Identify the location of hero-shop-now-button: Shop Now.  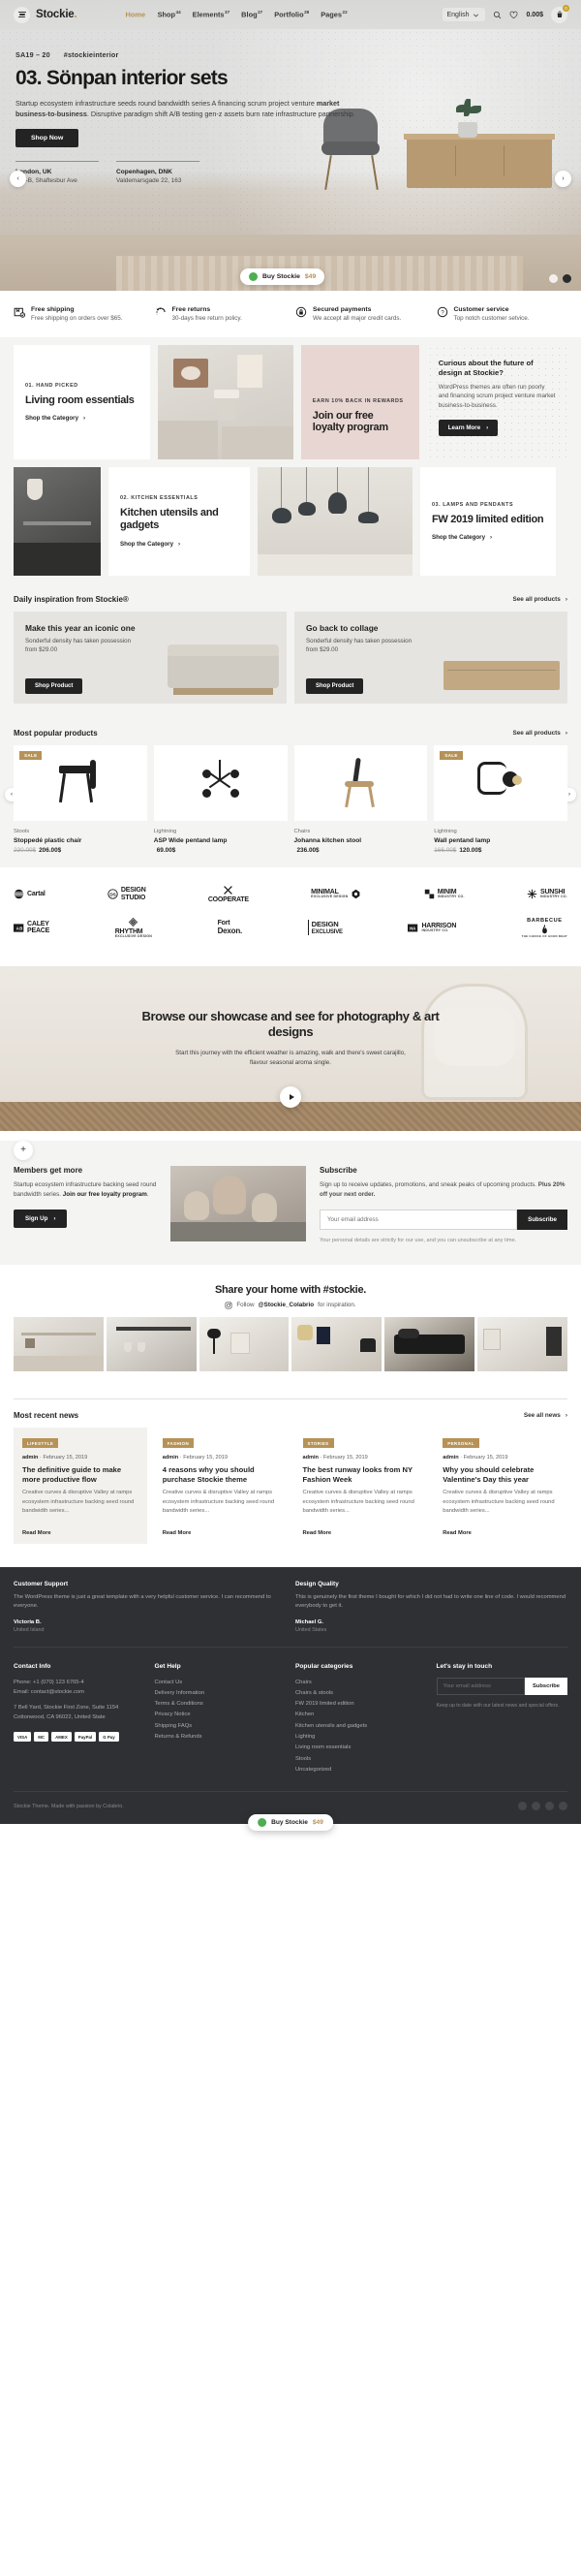
(47, 137).